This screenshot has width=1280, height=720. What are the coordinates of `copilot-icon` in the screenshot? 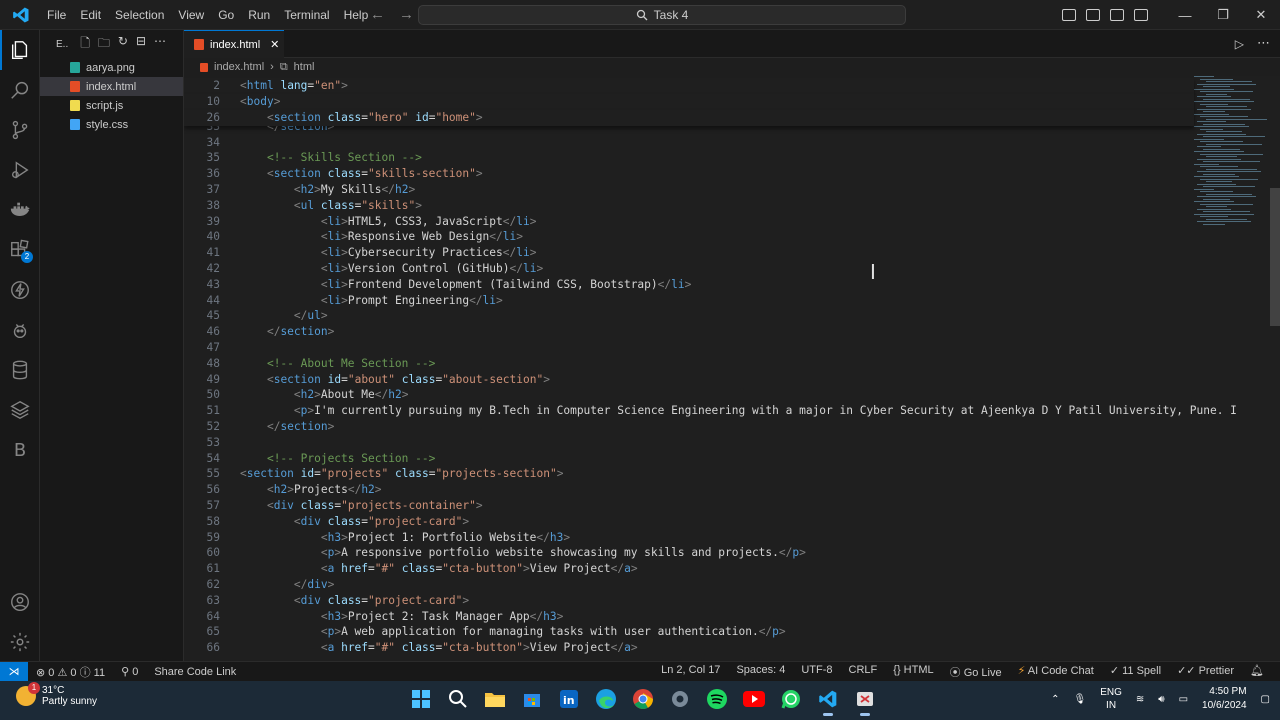 It's located at (20, 330).